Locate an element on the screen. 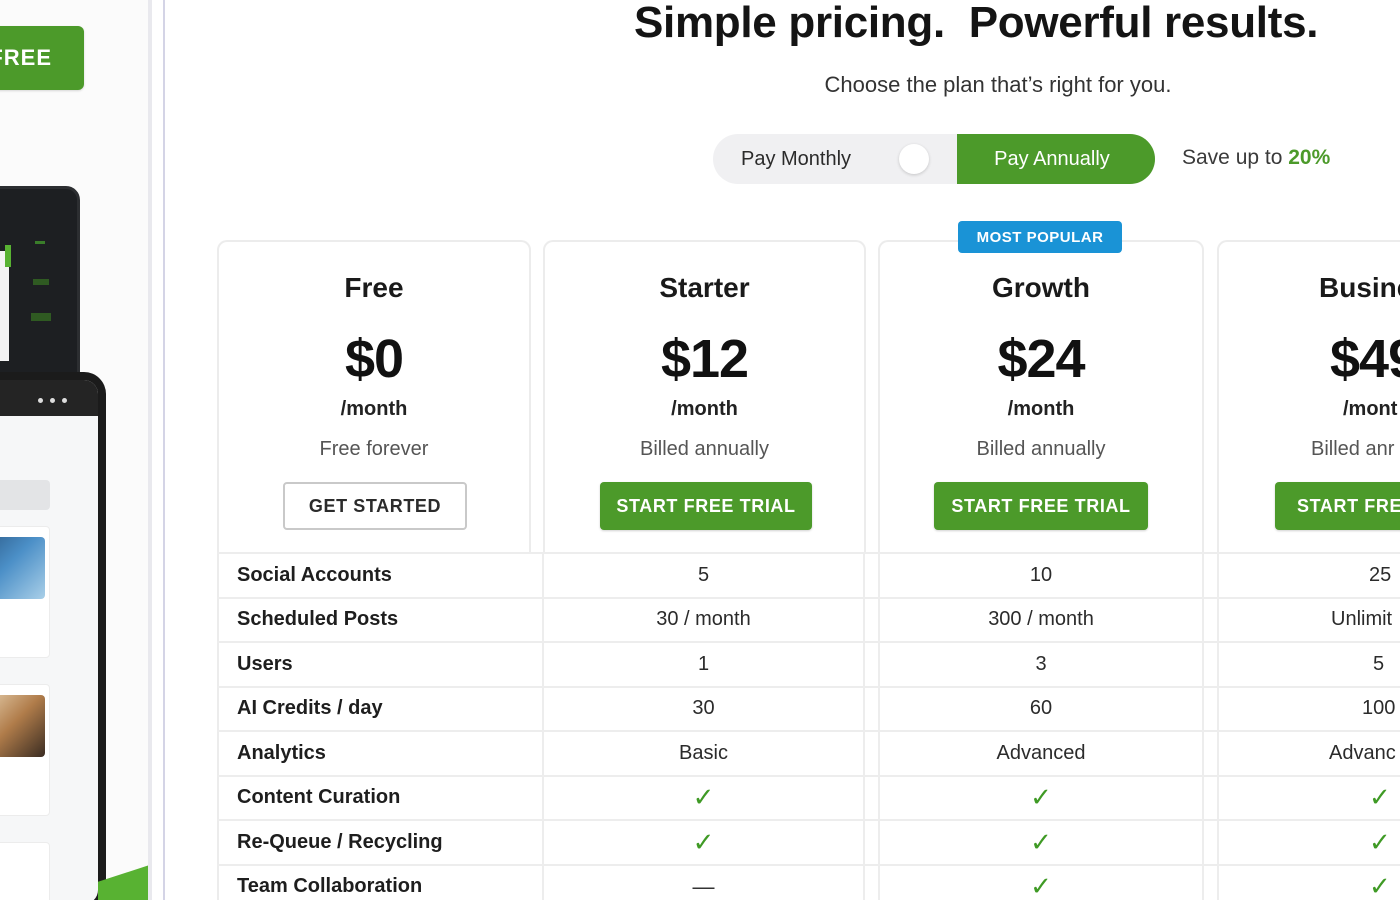 This screenshot has height=900, width=1400. feature-value: 100 is located at coordinates (1308, 708).